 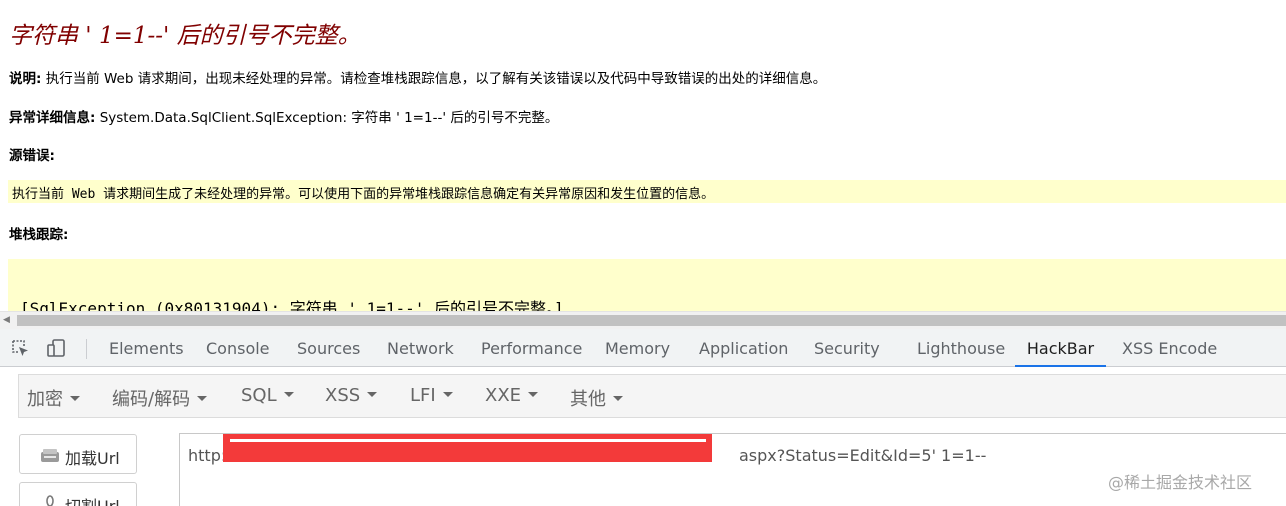 I want to click on menu-encode-decode-label: 编码/解码, so click(x=151, y=399).